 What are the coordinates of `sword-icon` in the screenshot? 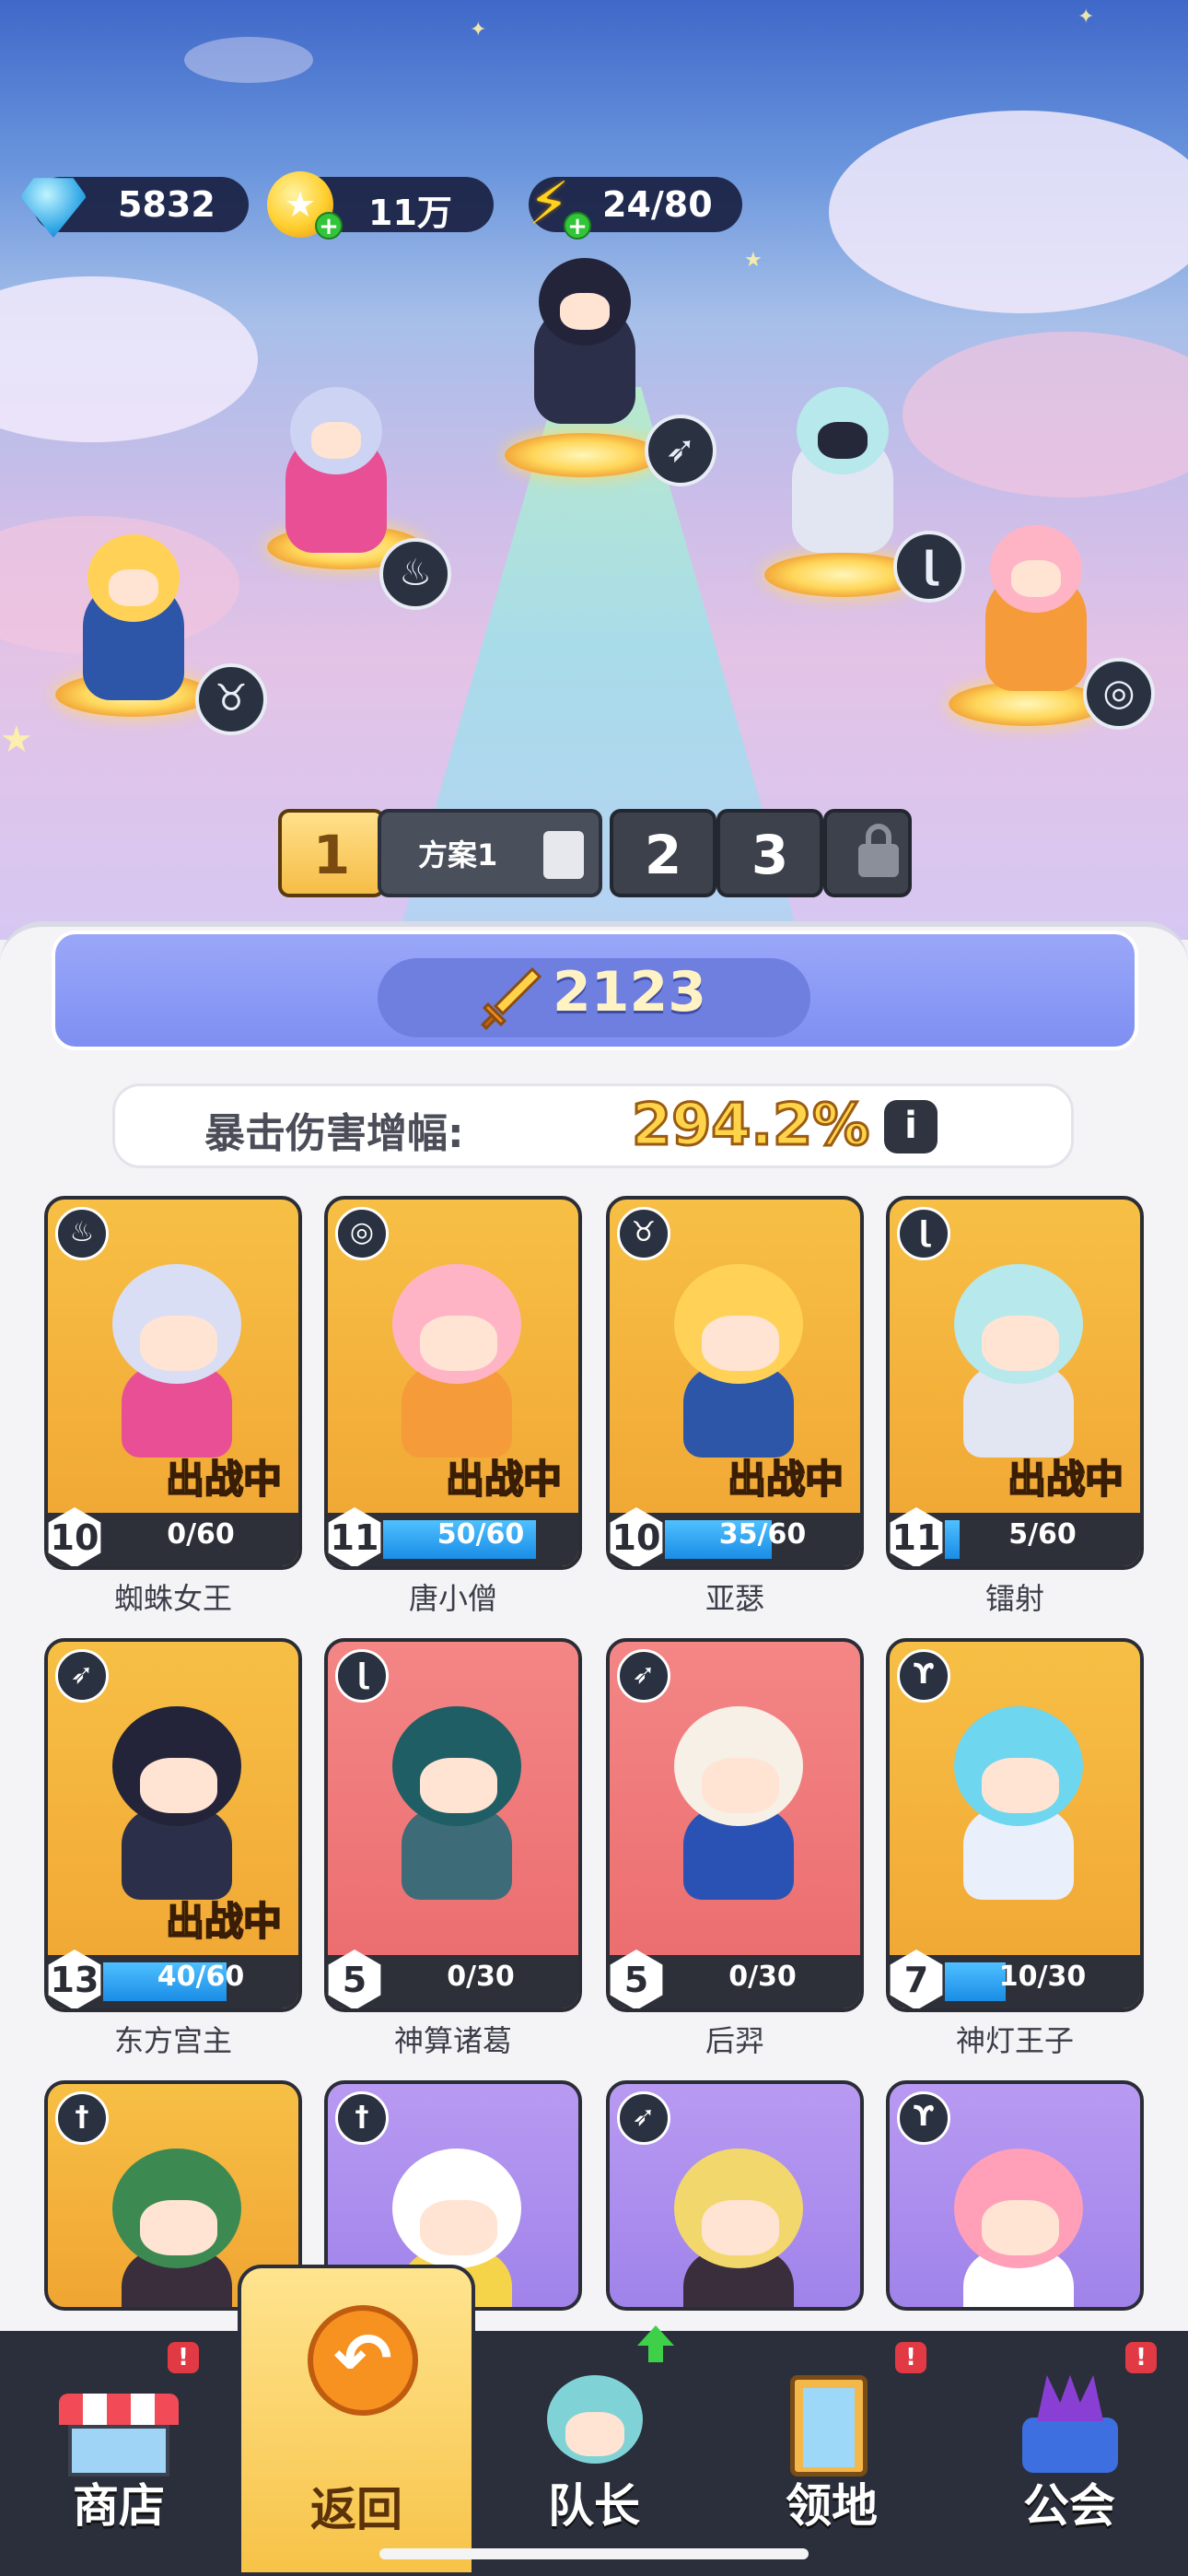 It's located at (511, 998).